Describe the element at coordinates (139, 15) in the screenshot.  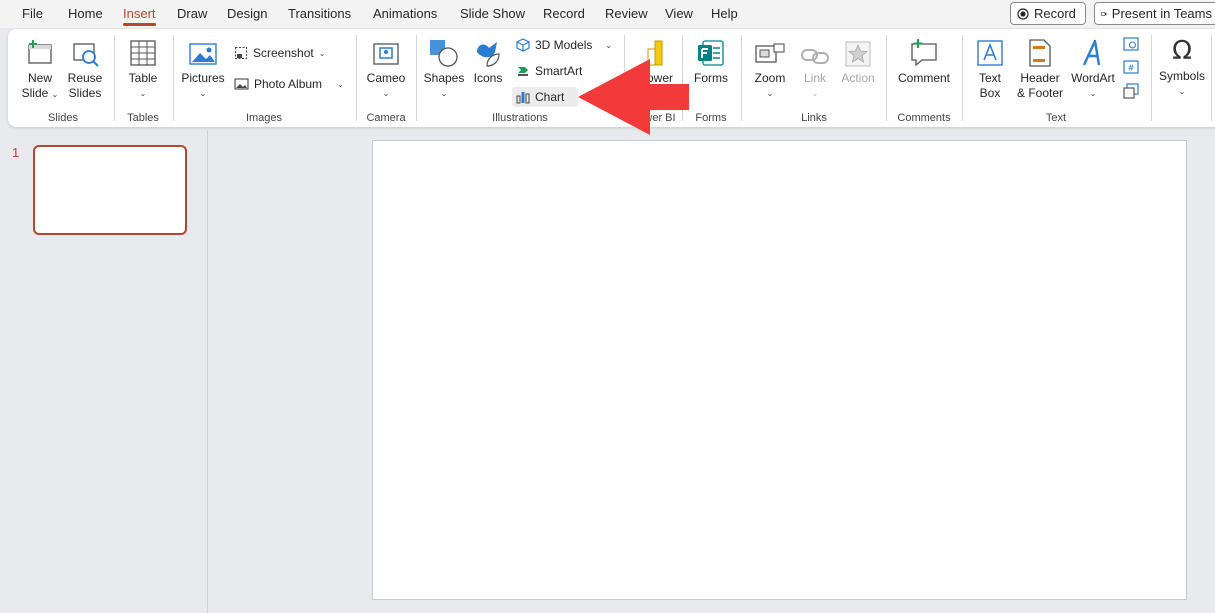
I see `tab-insert: Insert` at that location.